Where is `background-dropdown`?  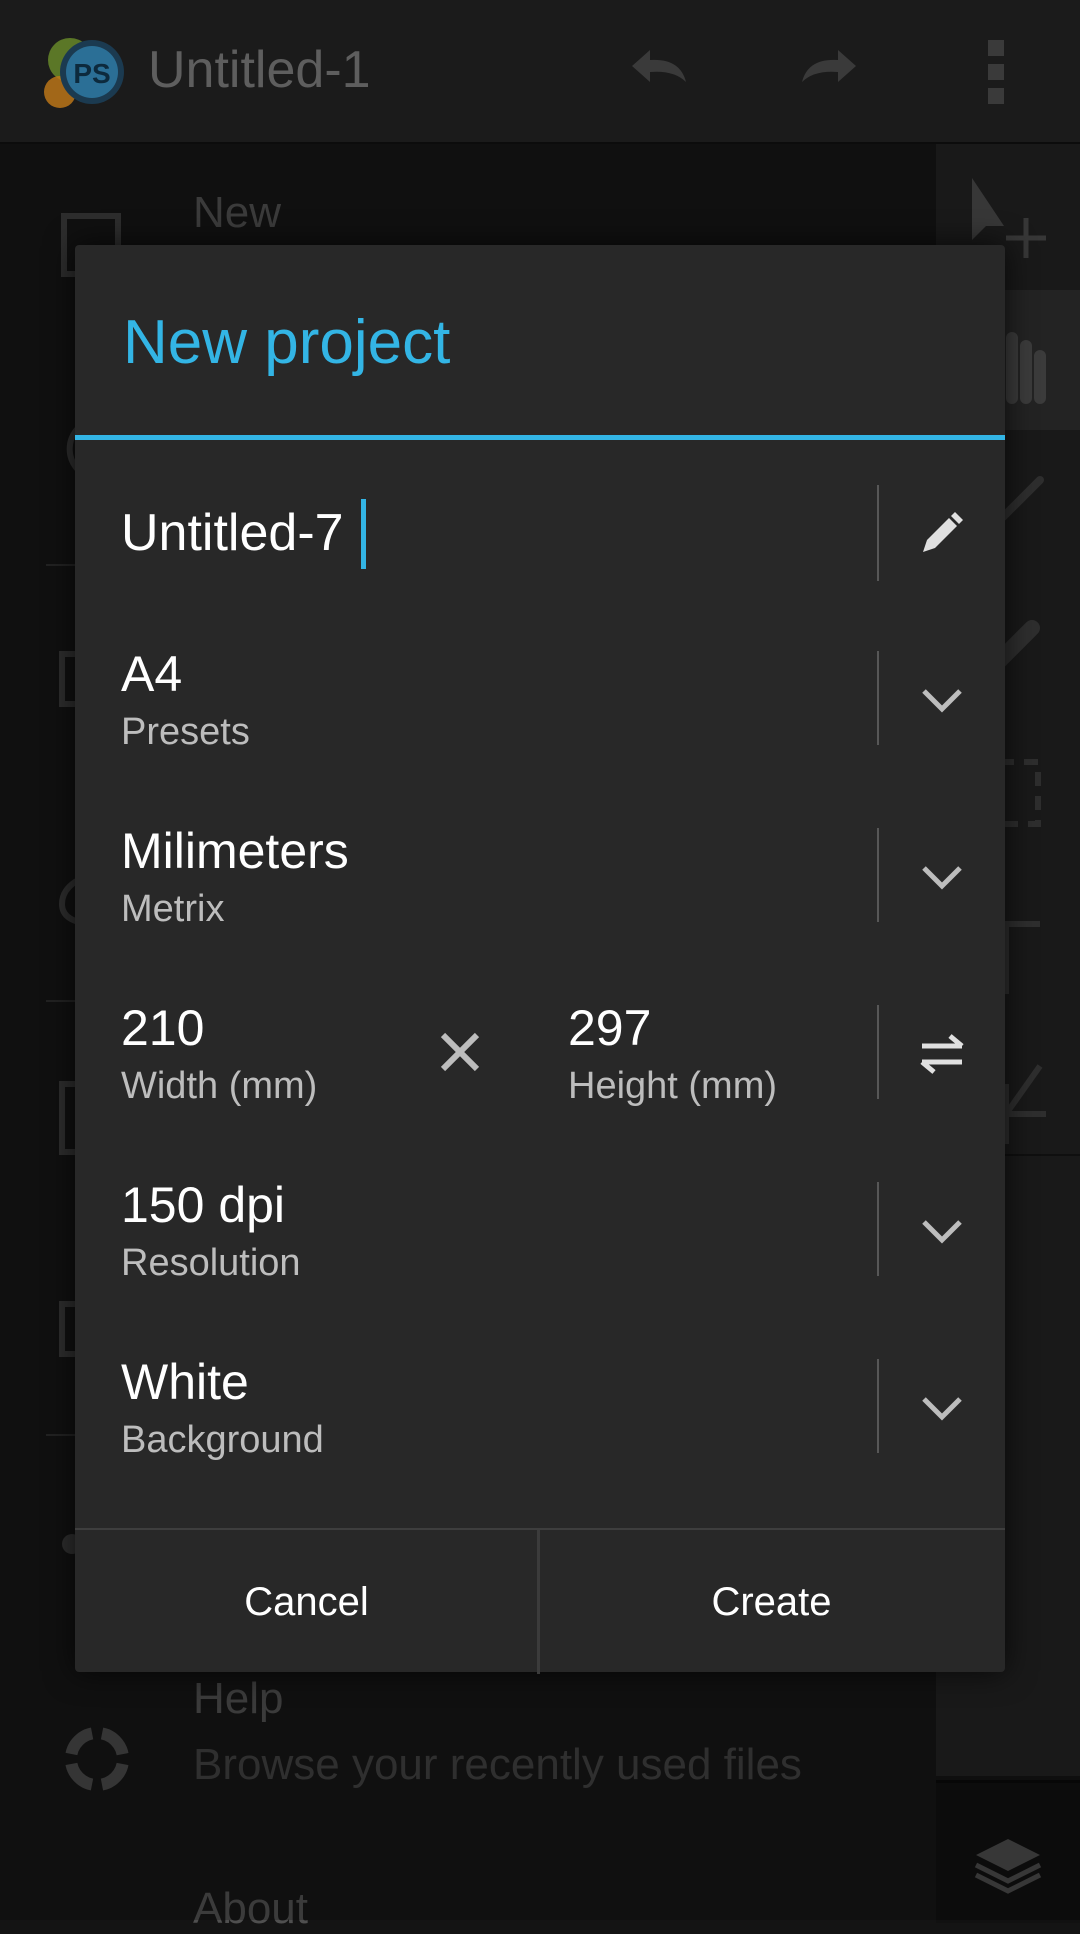 background-dropdown is located at coordinates (942, 1408).